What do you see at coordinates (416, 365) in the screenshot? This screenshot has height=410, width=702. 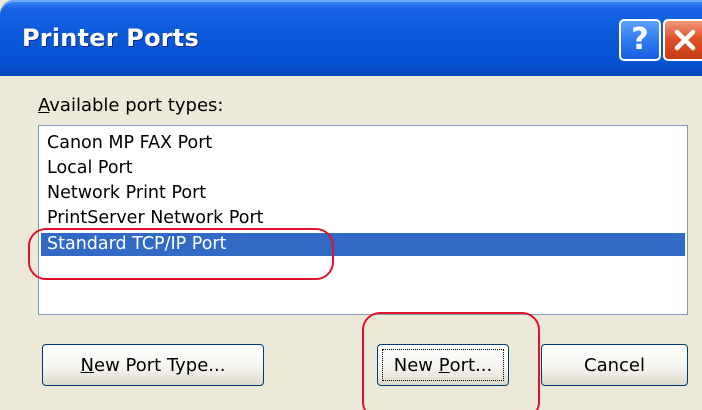 I see `new-port-label-prefix: New` at bounding box center [416, 365].